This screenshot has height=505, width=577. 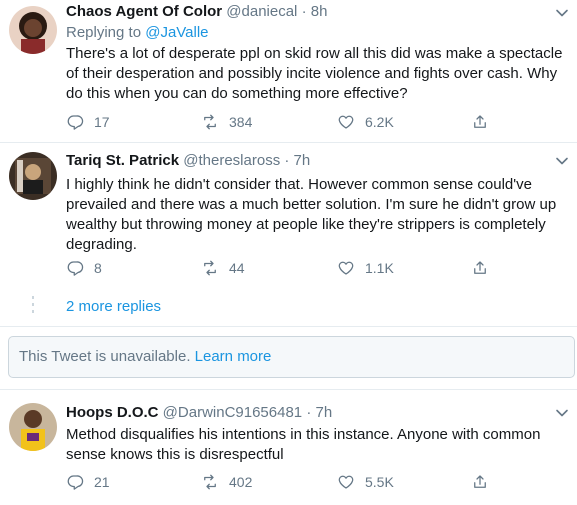 I want to click on mention-link: @JaValle, so click(x=176, y=32).